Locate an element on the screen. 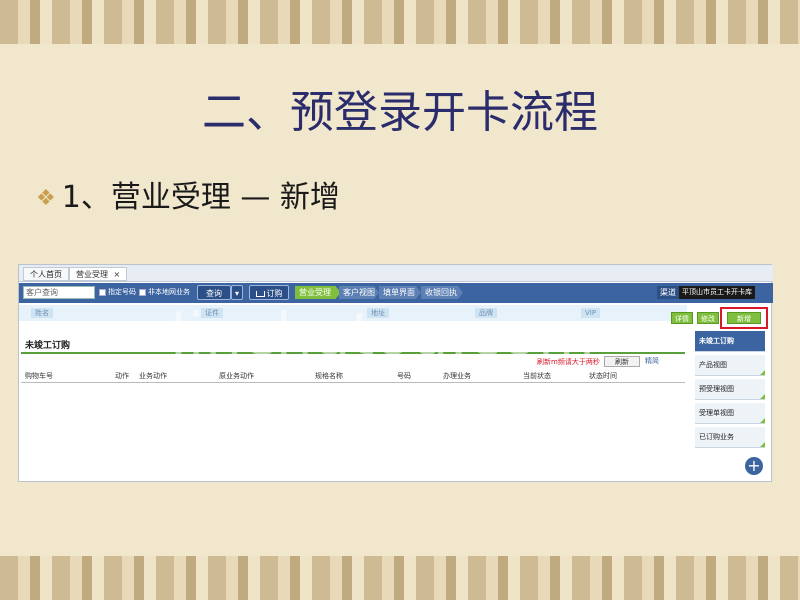  column-header: 动作 is located at coordinates (122, 376).